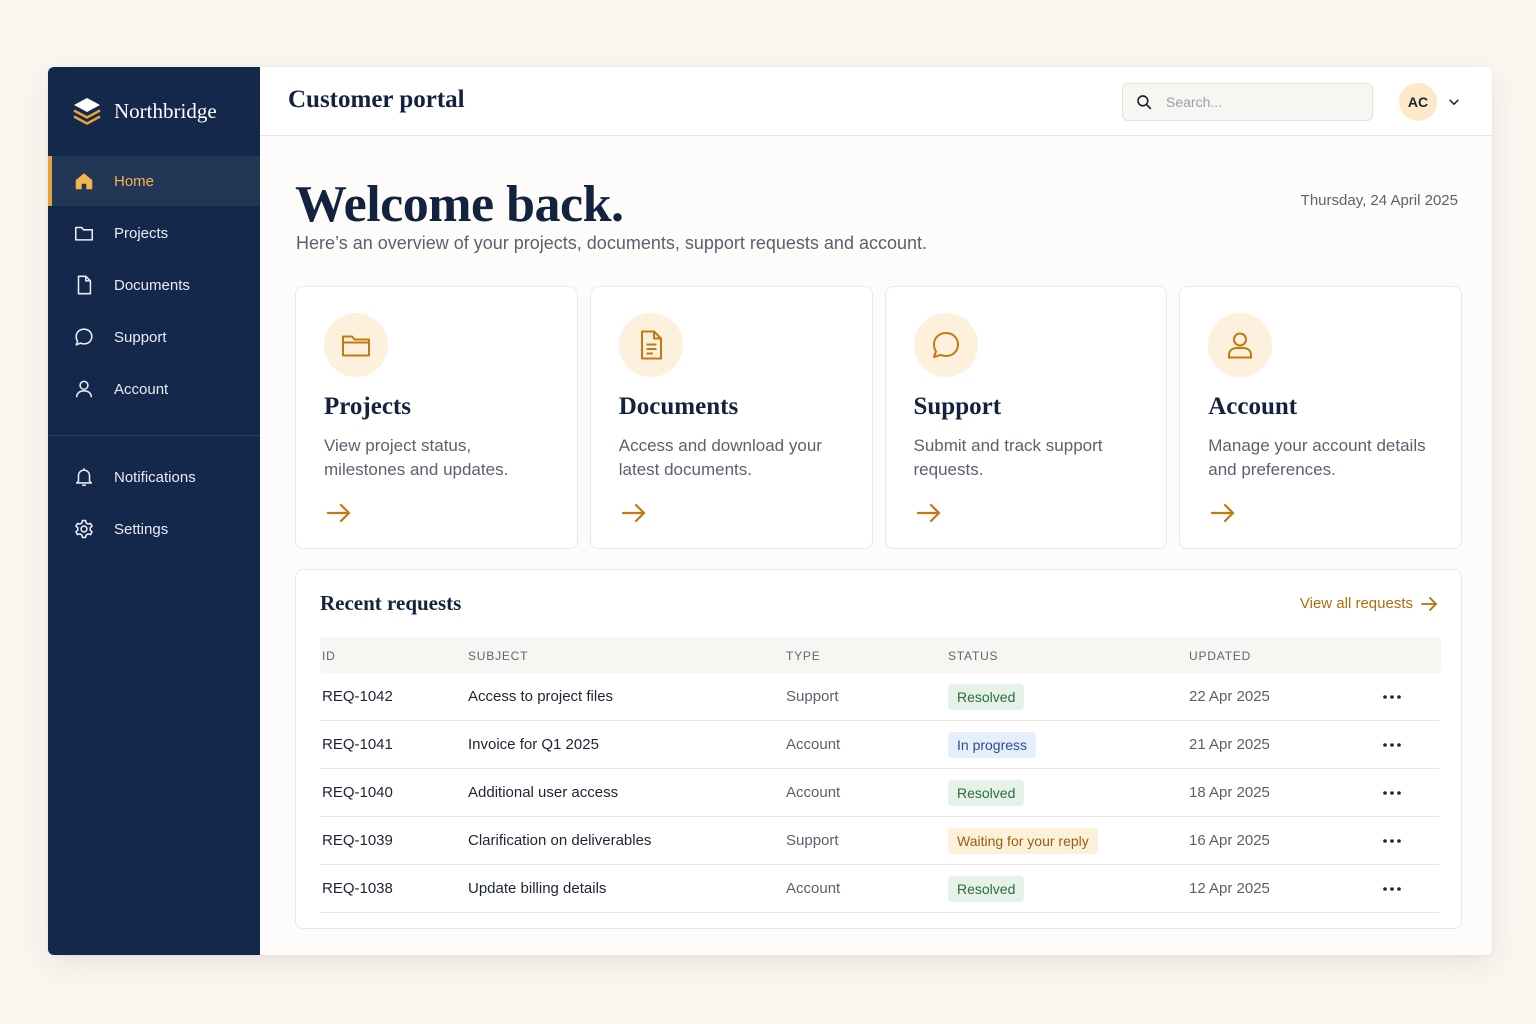  What do you see at coordinates (357, 696) in the screenshot?
I see `request-id: REQ-1042` at bounding box center [357, 696].